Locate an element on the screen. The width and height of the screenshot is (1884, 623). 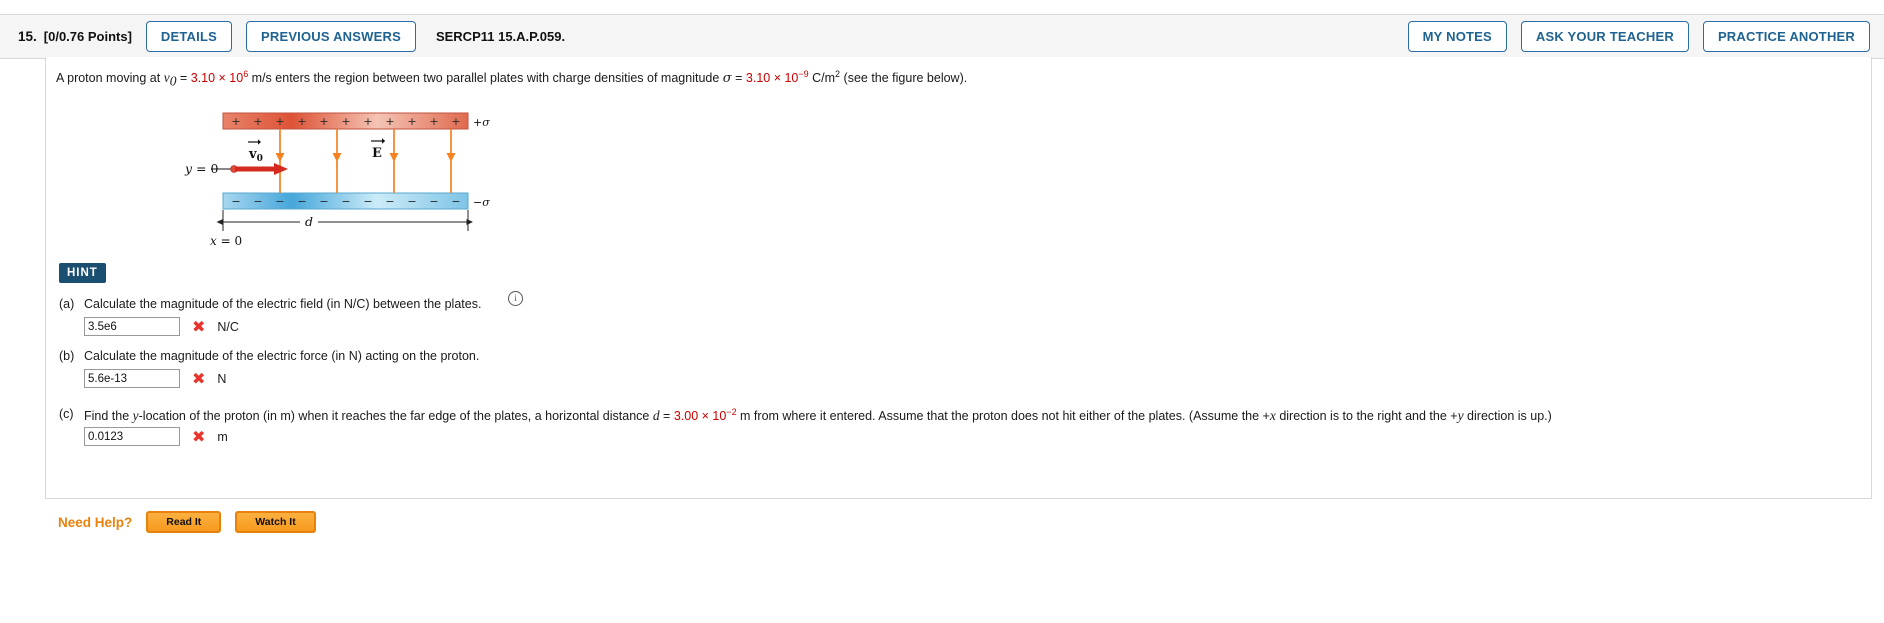
part-b-input is located at coordinates (132, 378).